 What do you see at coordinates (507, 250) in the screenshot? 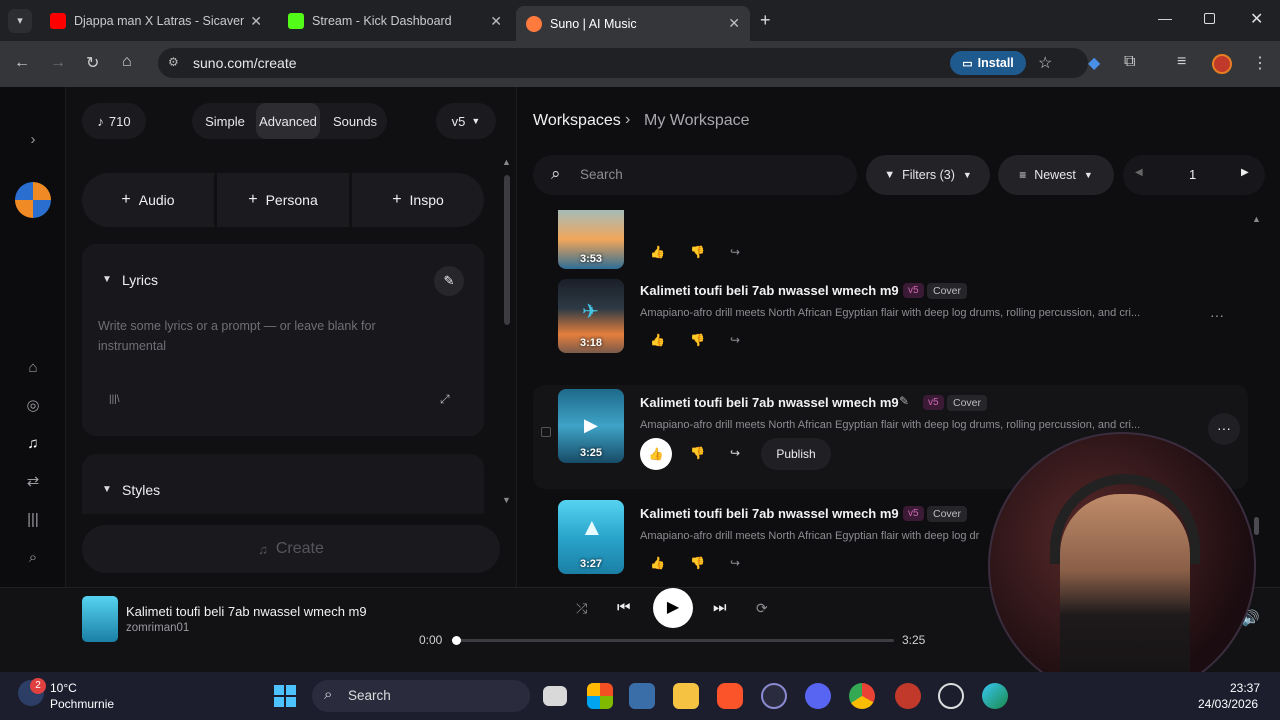
I see `panel-scrollbar` at bounding box center [507, 250].